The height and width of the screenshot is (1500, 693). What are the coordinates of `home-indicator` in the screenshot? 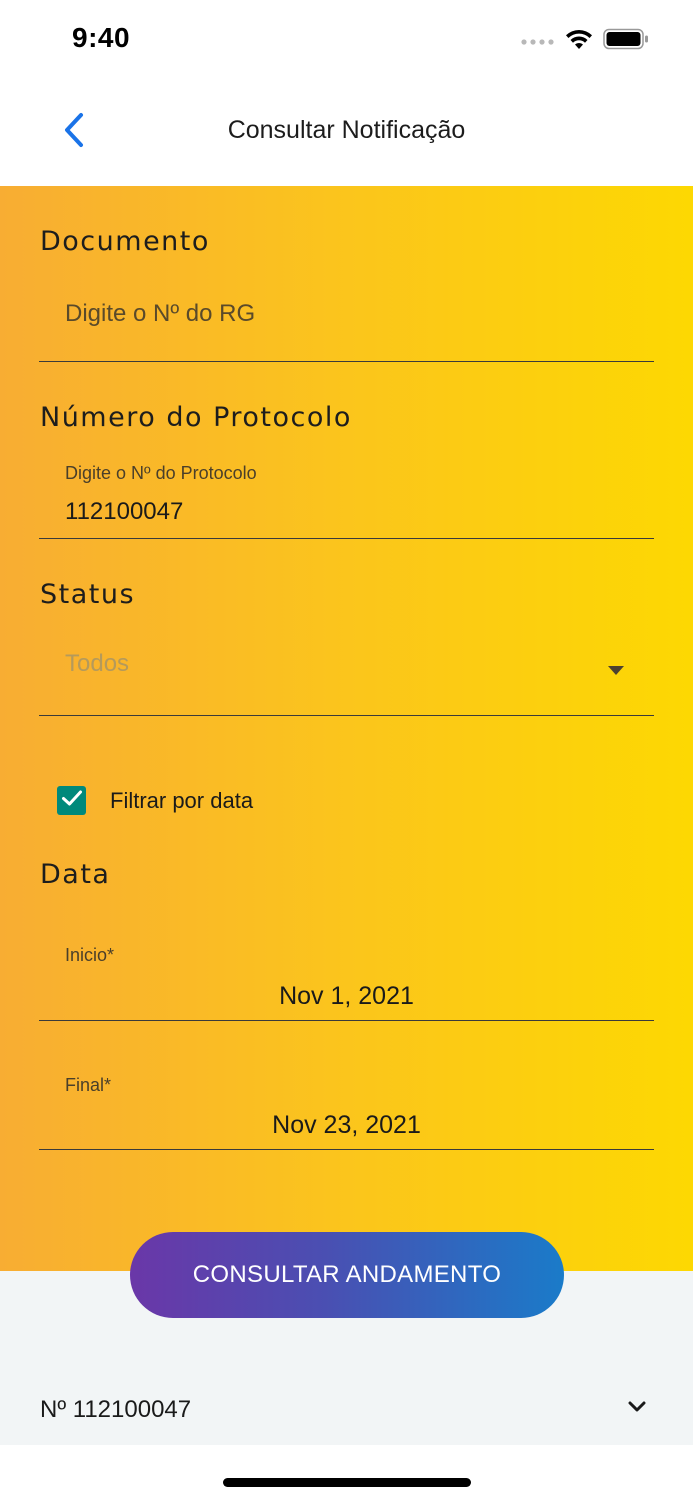 It's located at (347, 1482).